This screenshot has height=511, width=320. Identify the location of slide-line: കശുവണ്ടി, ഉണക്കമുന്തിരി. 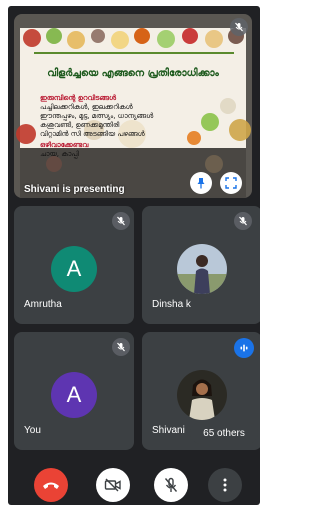
(80, 125).